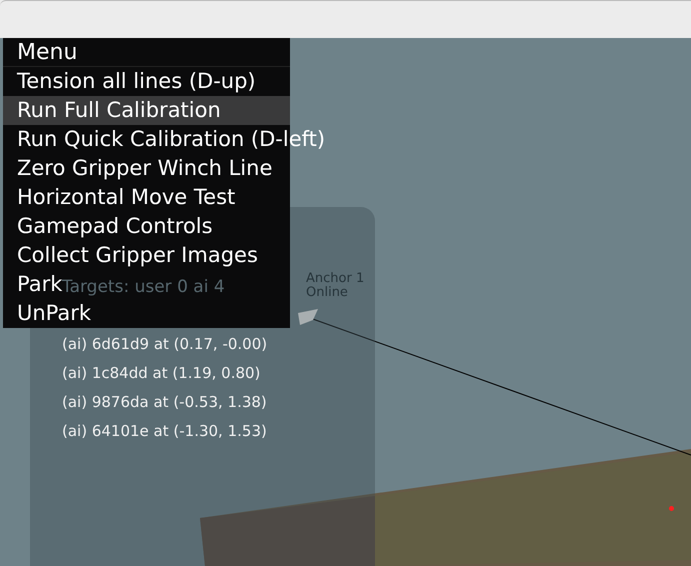 Image resolution: width=691 pixels, height=566 pixels. What do you see at coordinates (146, 313) in the screenshot?
I see `menu-item: UnPark` at bounding box center [146, 313].